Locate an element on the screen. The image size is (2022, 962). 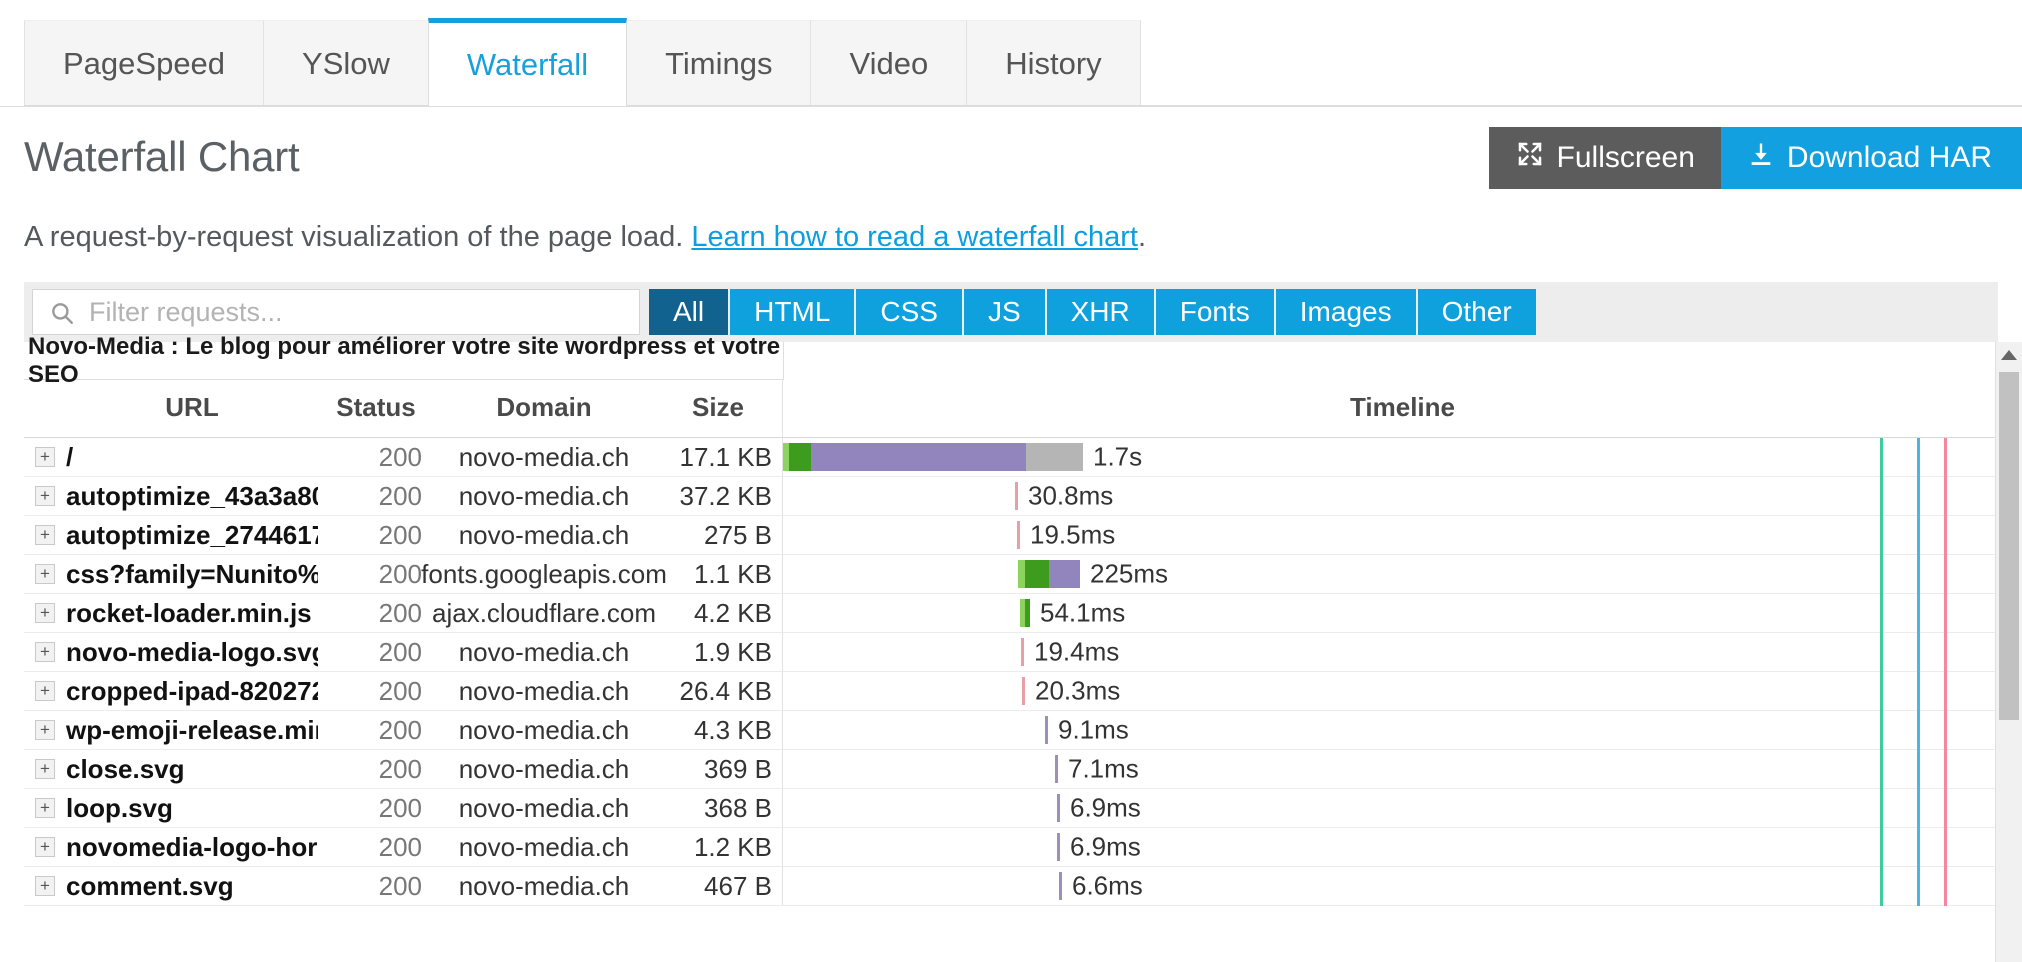
cell-size: 1.1 KB is located at coordinates (718, 574).